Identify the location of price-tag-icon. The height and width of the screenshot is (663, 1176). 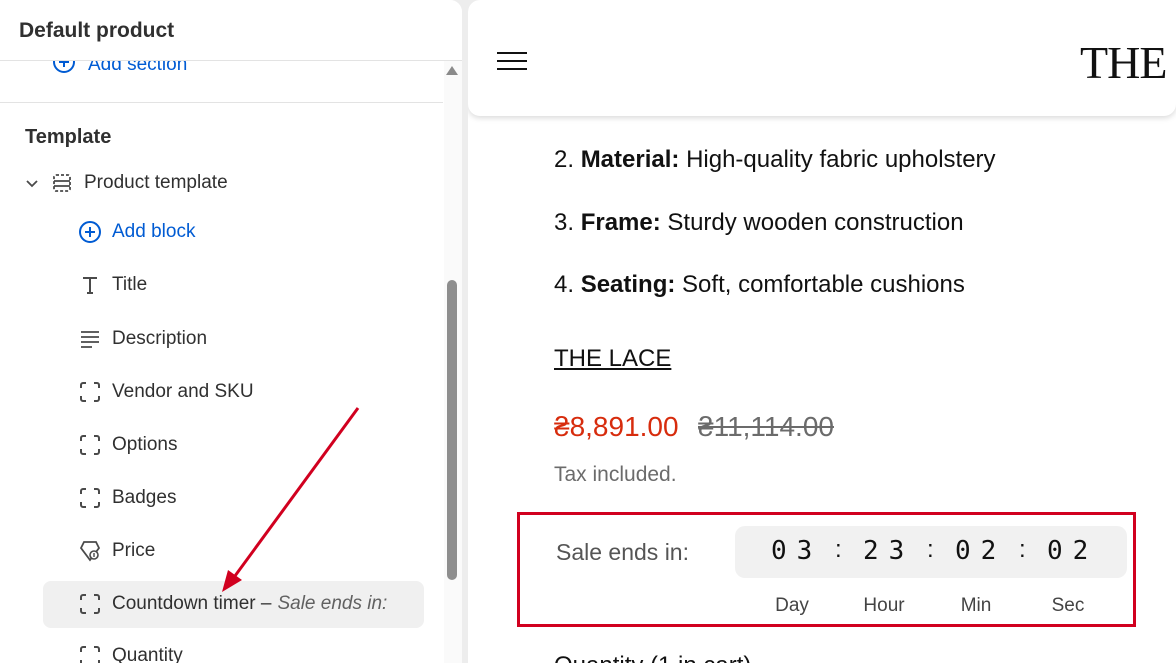
(90, 551).